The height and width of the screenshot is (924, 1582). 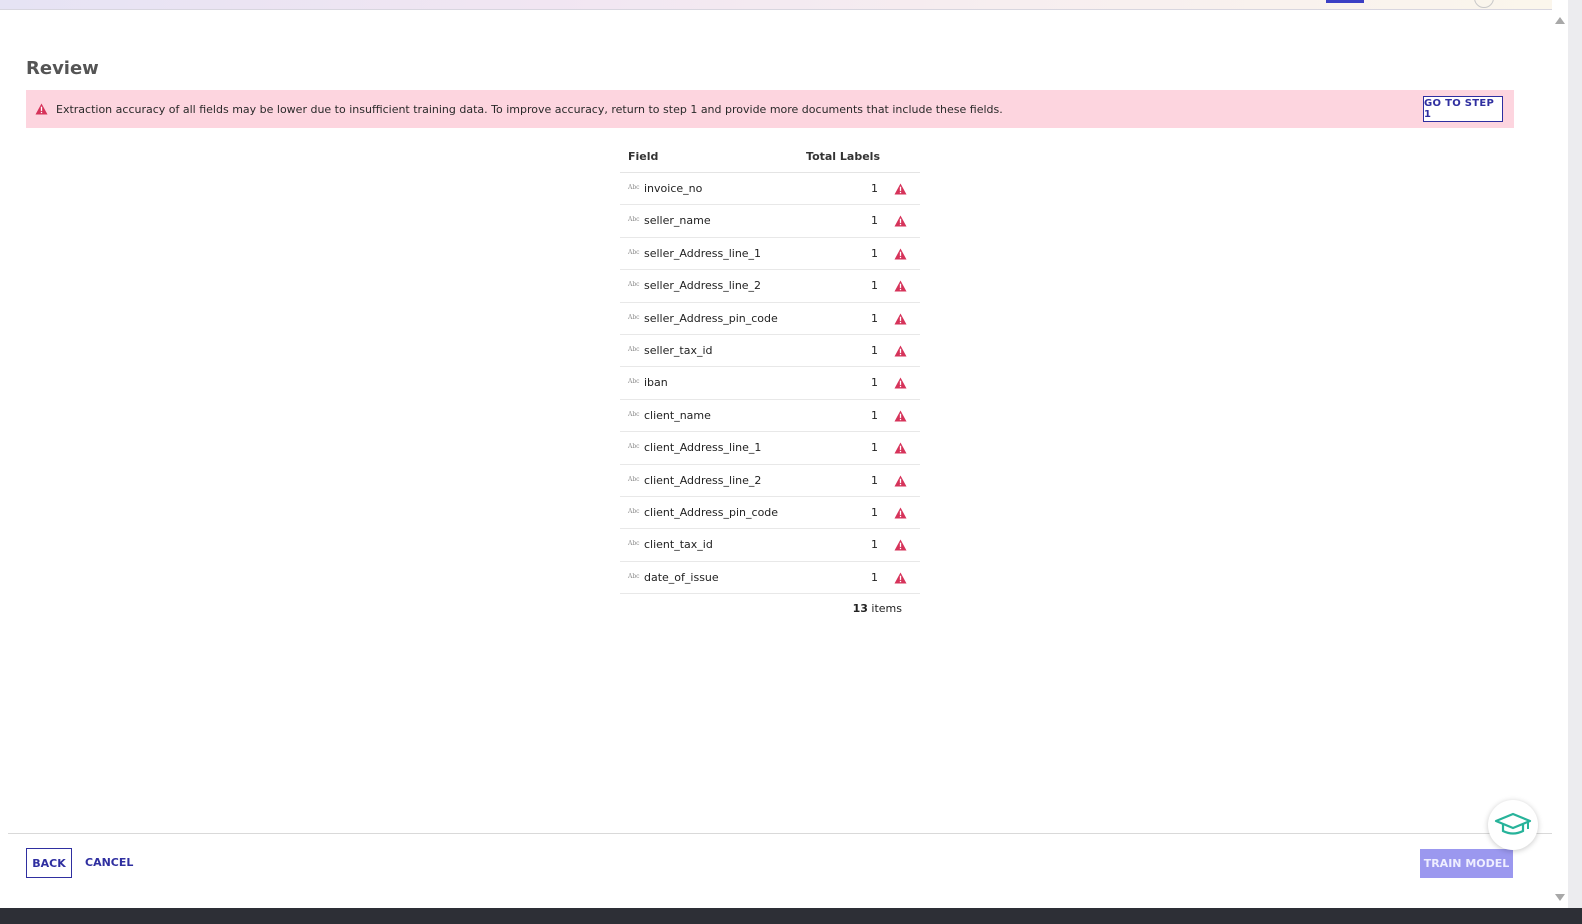 I want to click on item-count: 13 items, so click(x=877, y=608).